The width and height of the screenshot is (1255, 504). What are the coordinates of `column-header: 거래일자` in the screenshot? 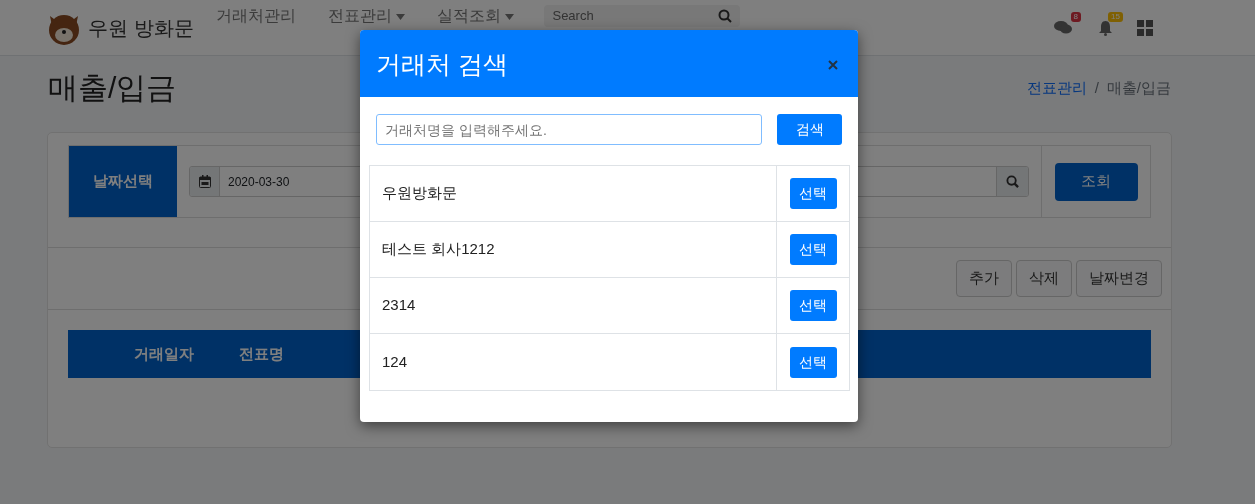 It's located at (164, 353).